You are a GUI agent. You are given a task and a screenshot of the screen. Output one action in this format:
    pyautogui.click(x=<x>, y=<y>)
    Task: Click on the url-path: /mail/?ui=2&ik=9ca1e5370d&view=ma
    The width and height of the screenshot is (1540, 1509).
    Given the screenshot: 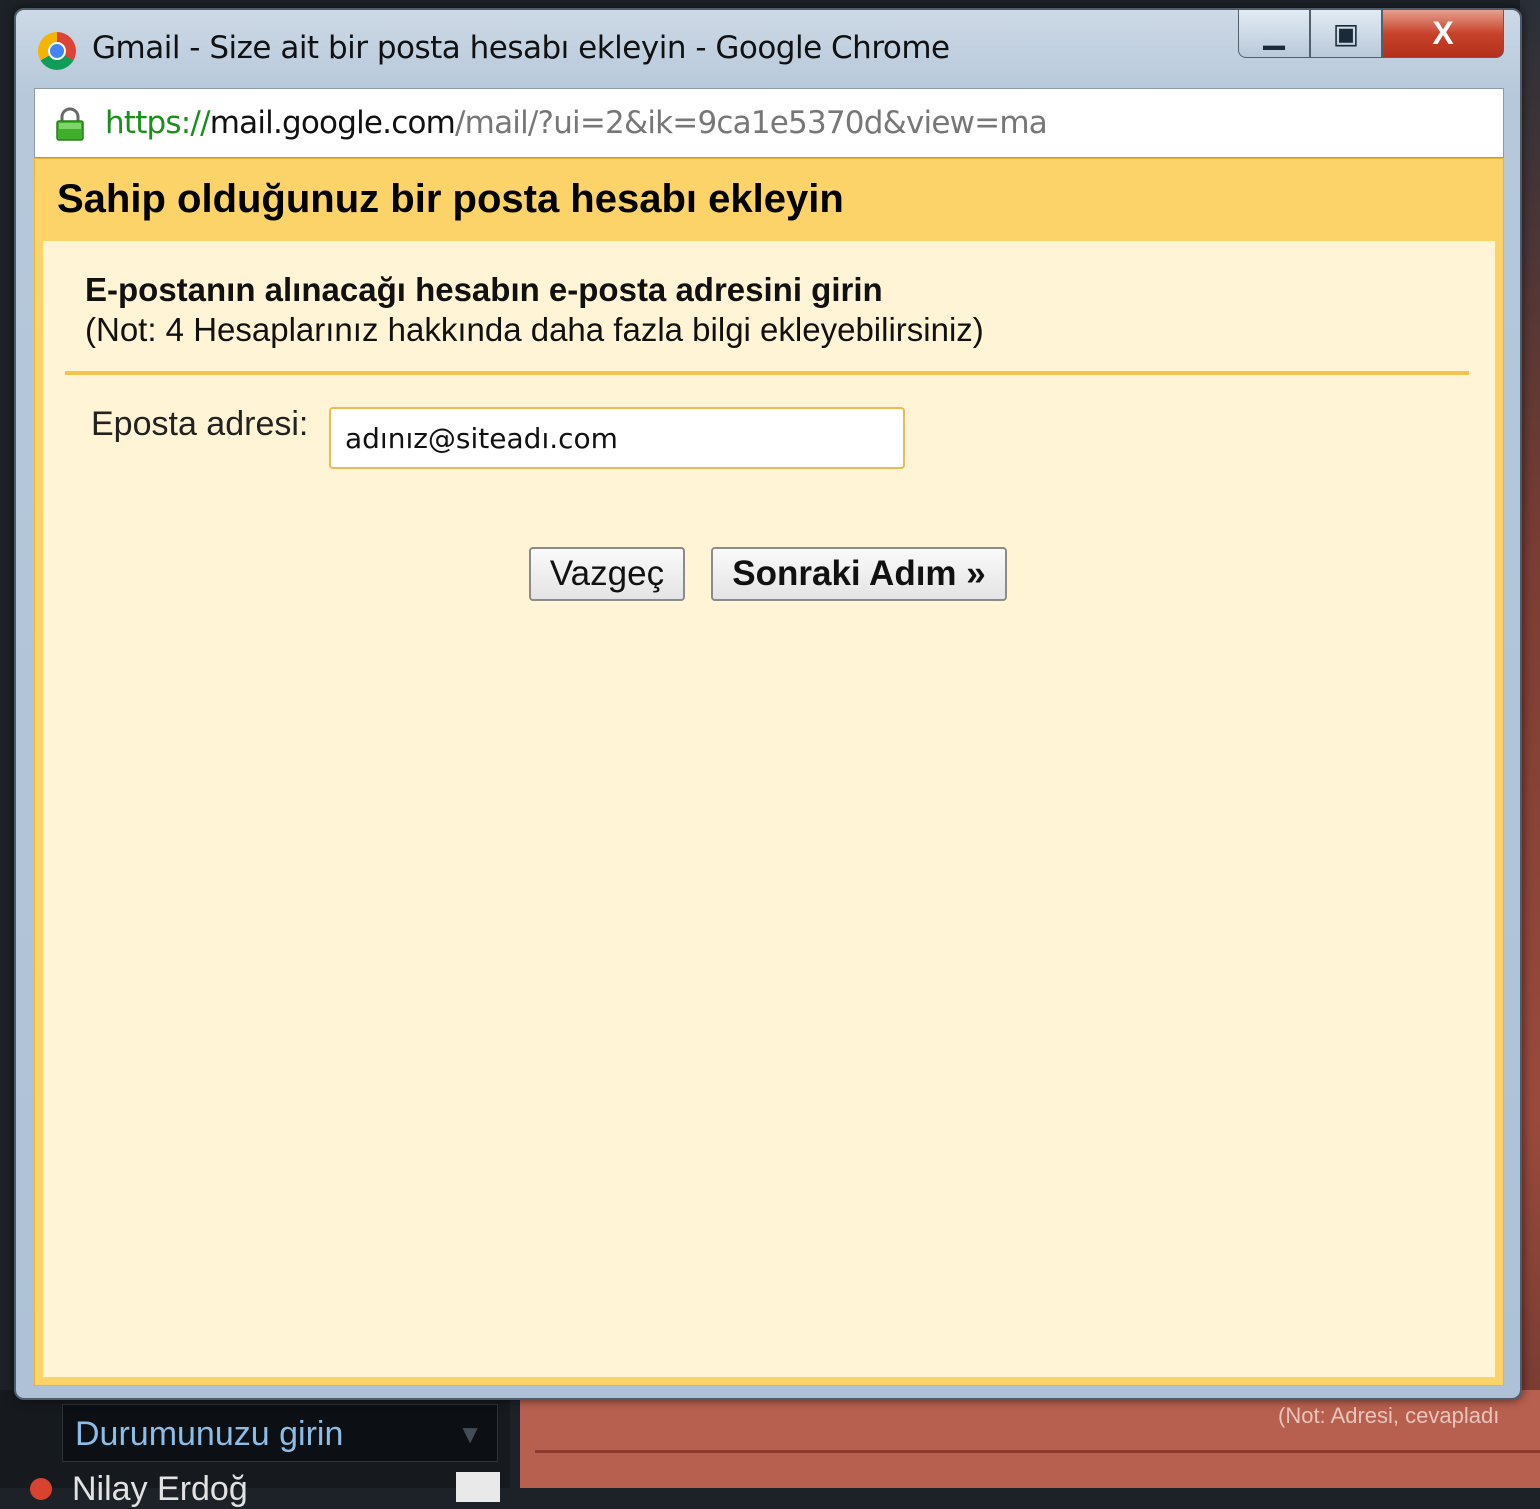 What is the action you would take?
    pyautogui.click(x=751, y=123)
    